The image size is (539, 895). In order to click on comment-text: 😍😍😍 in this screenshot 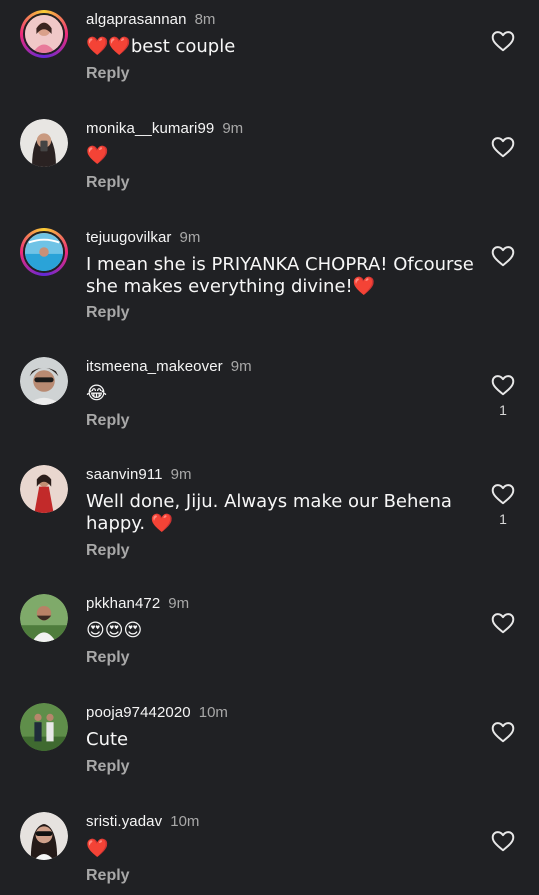, I will do `click(114, 630)`.